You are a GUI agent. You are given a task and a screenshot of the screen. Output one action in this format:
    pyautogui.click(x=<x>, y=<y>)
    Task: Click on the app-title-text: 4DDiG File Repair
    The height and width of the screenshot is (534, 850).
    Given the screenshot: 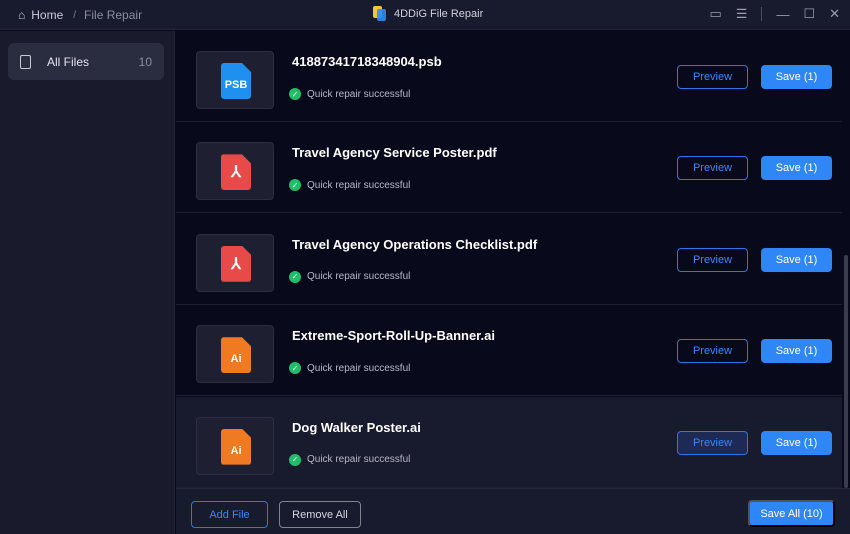 What is the action you would take?
    pyautogui.click(x=439, y=13)
    